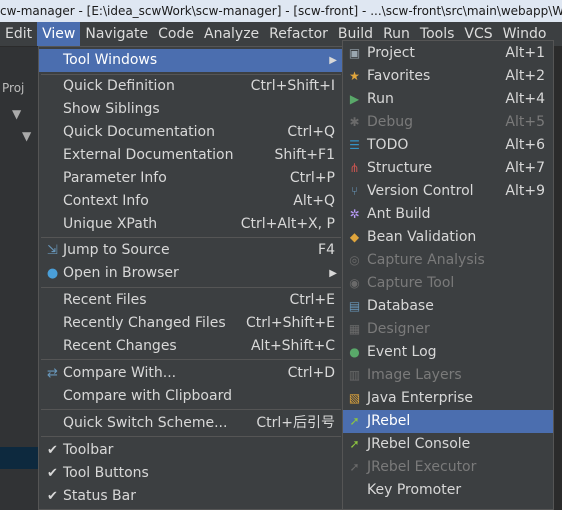  Describe the element at coordinates (333, 60) in the screenshot. I see `submenu-arrow-icon: ▶` at that location.